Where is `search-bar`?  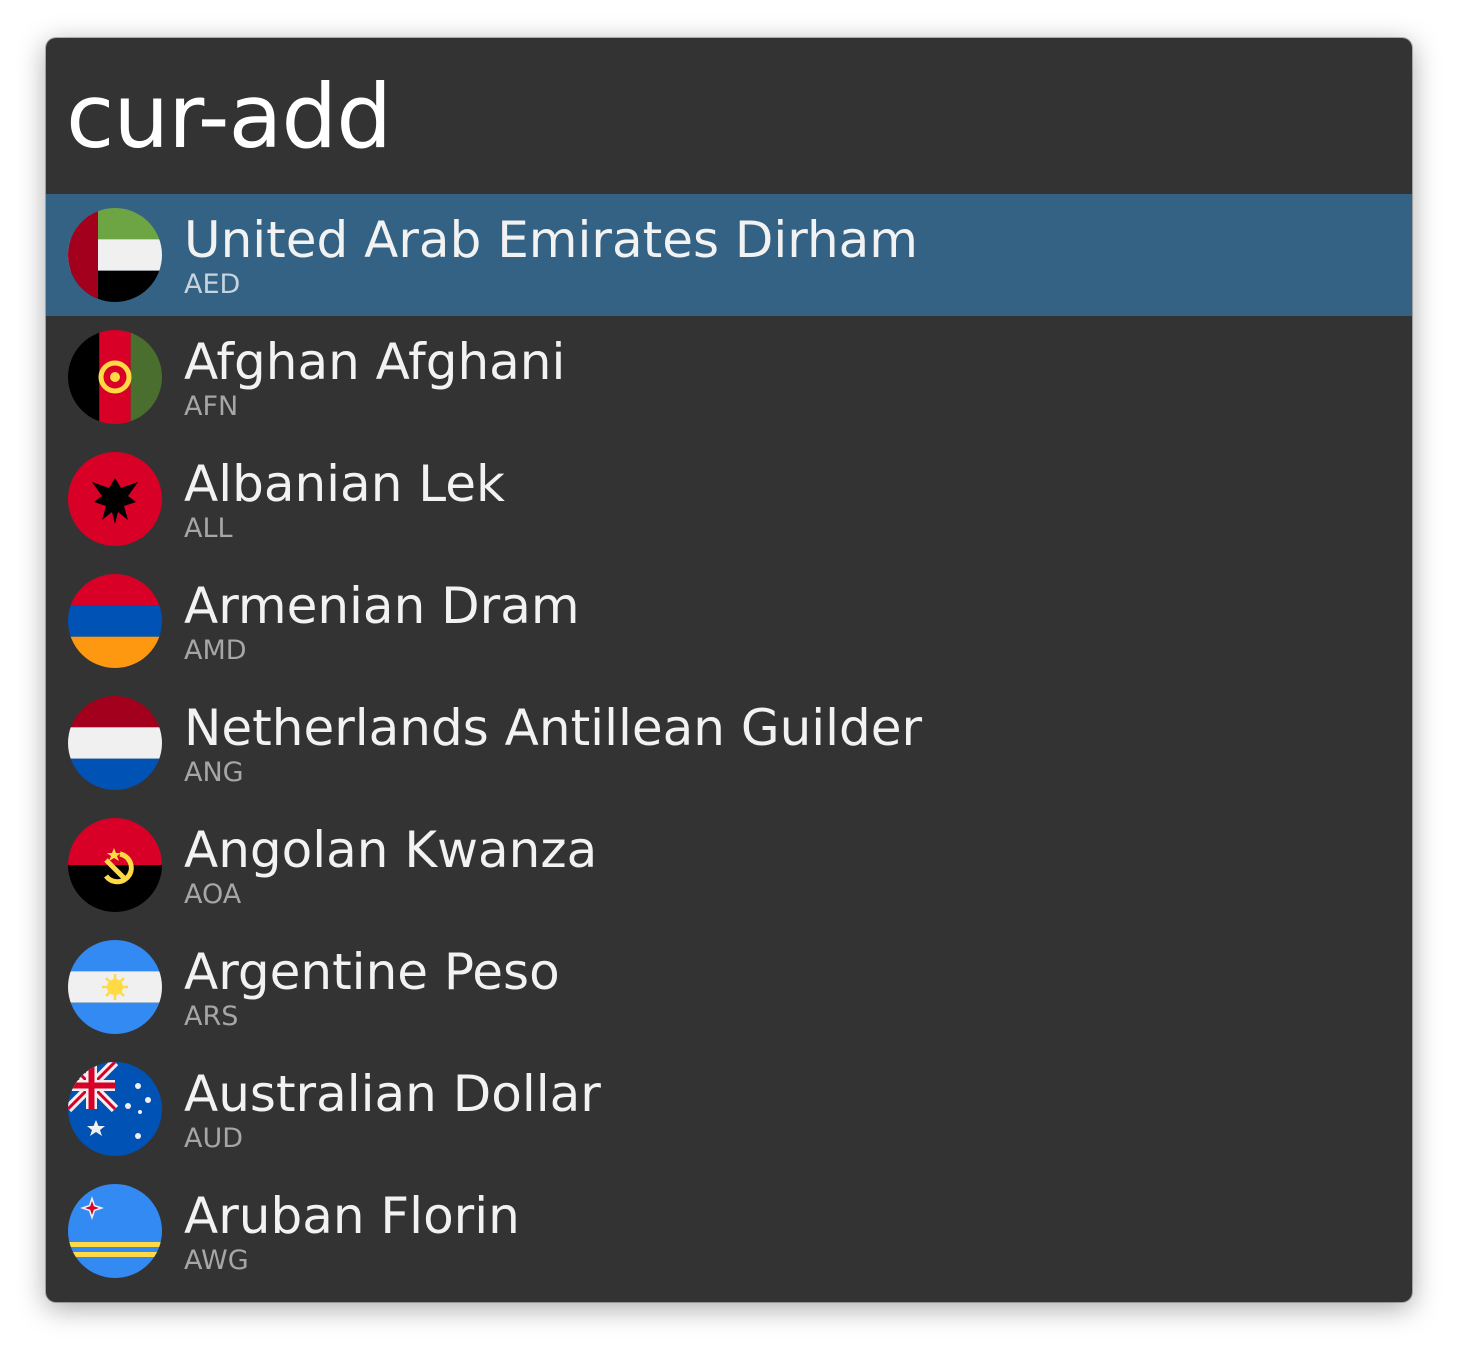
search-bar is located at coordinates (729, 116).